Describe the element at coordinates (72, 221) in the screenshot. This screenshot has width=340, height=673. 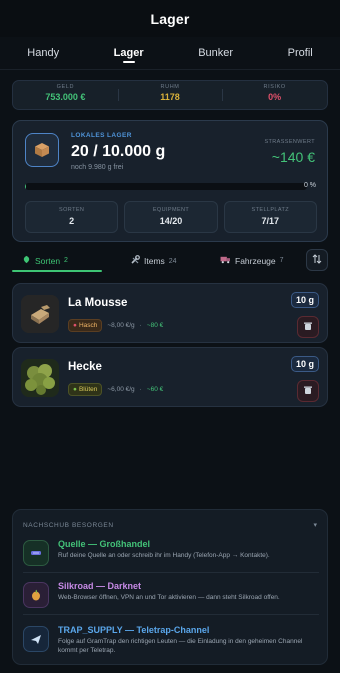
I see `substat-sorten-value: 2` at that location.